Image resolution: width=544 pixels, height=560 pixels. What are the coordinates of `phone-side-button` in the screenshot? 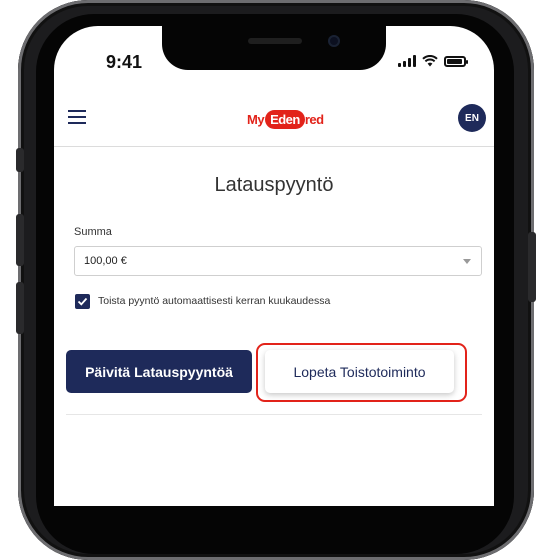 It's located at (20, 160).